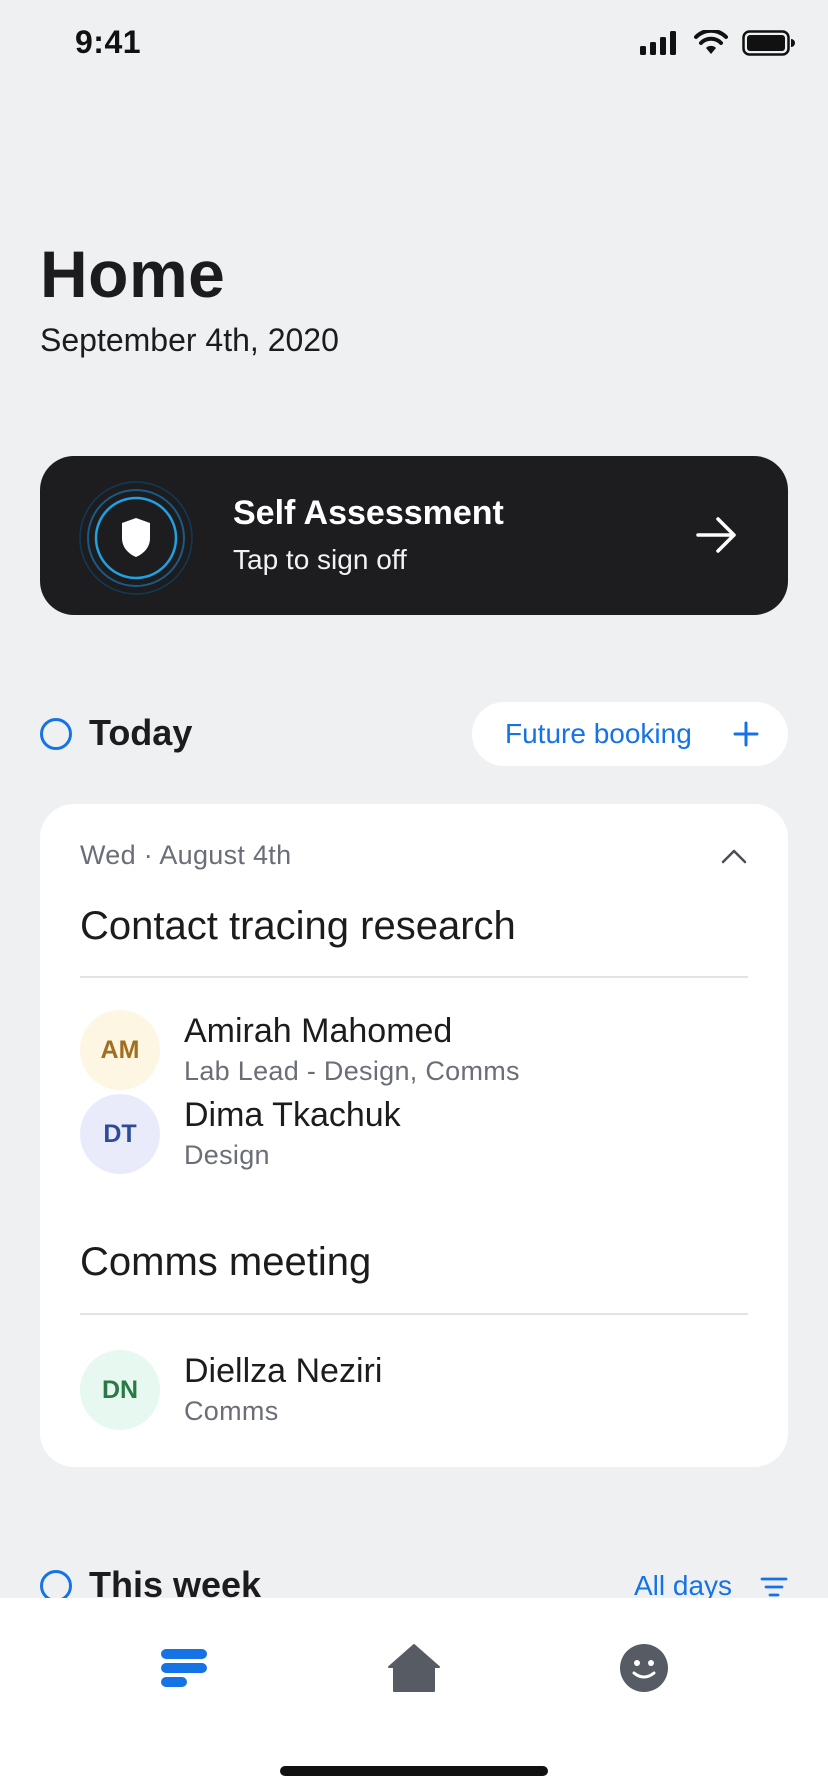 The image size is (828, 1792). Describe the element at coordinates (231, 1411) in the screenshot. I see `person-role: Comms` at that location.